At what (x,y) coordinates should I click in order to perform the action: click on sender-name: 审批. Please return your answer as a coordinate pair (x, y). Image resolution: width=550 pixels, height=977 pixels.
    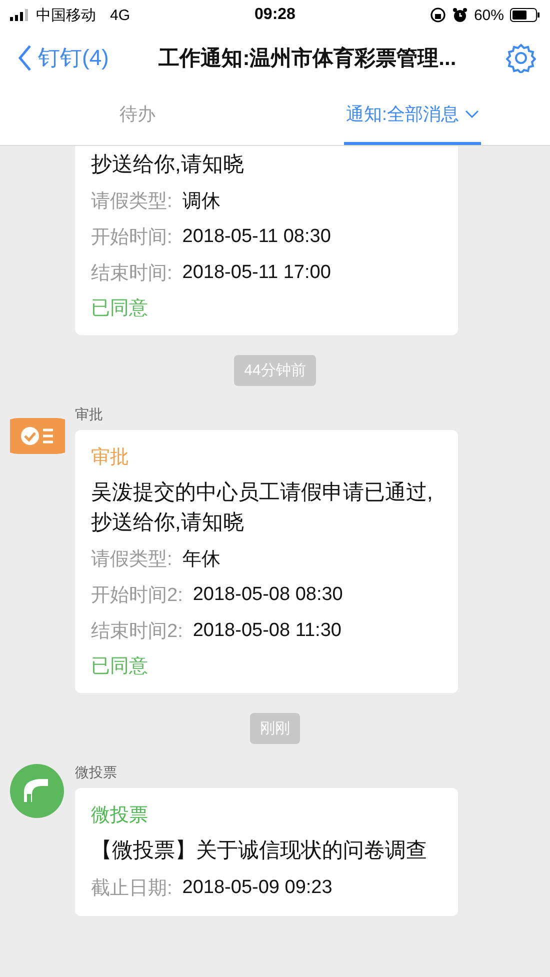
    Looking at the image, I should click on (89, 415).